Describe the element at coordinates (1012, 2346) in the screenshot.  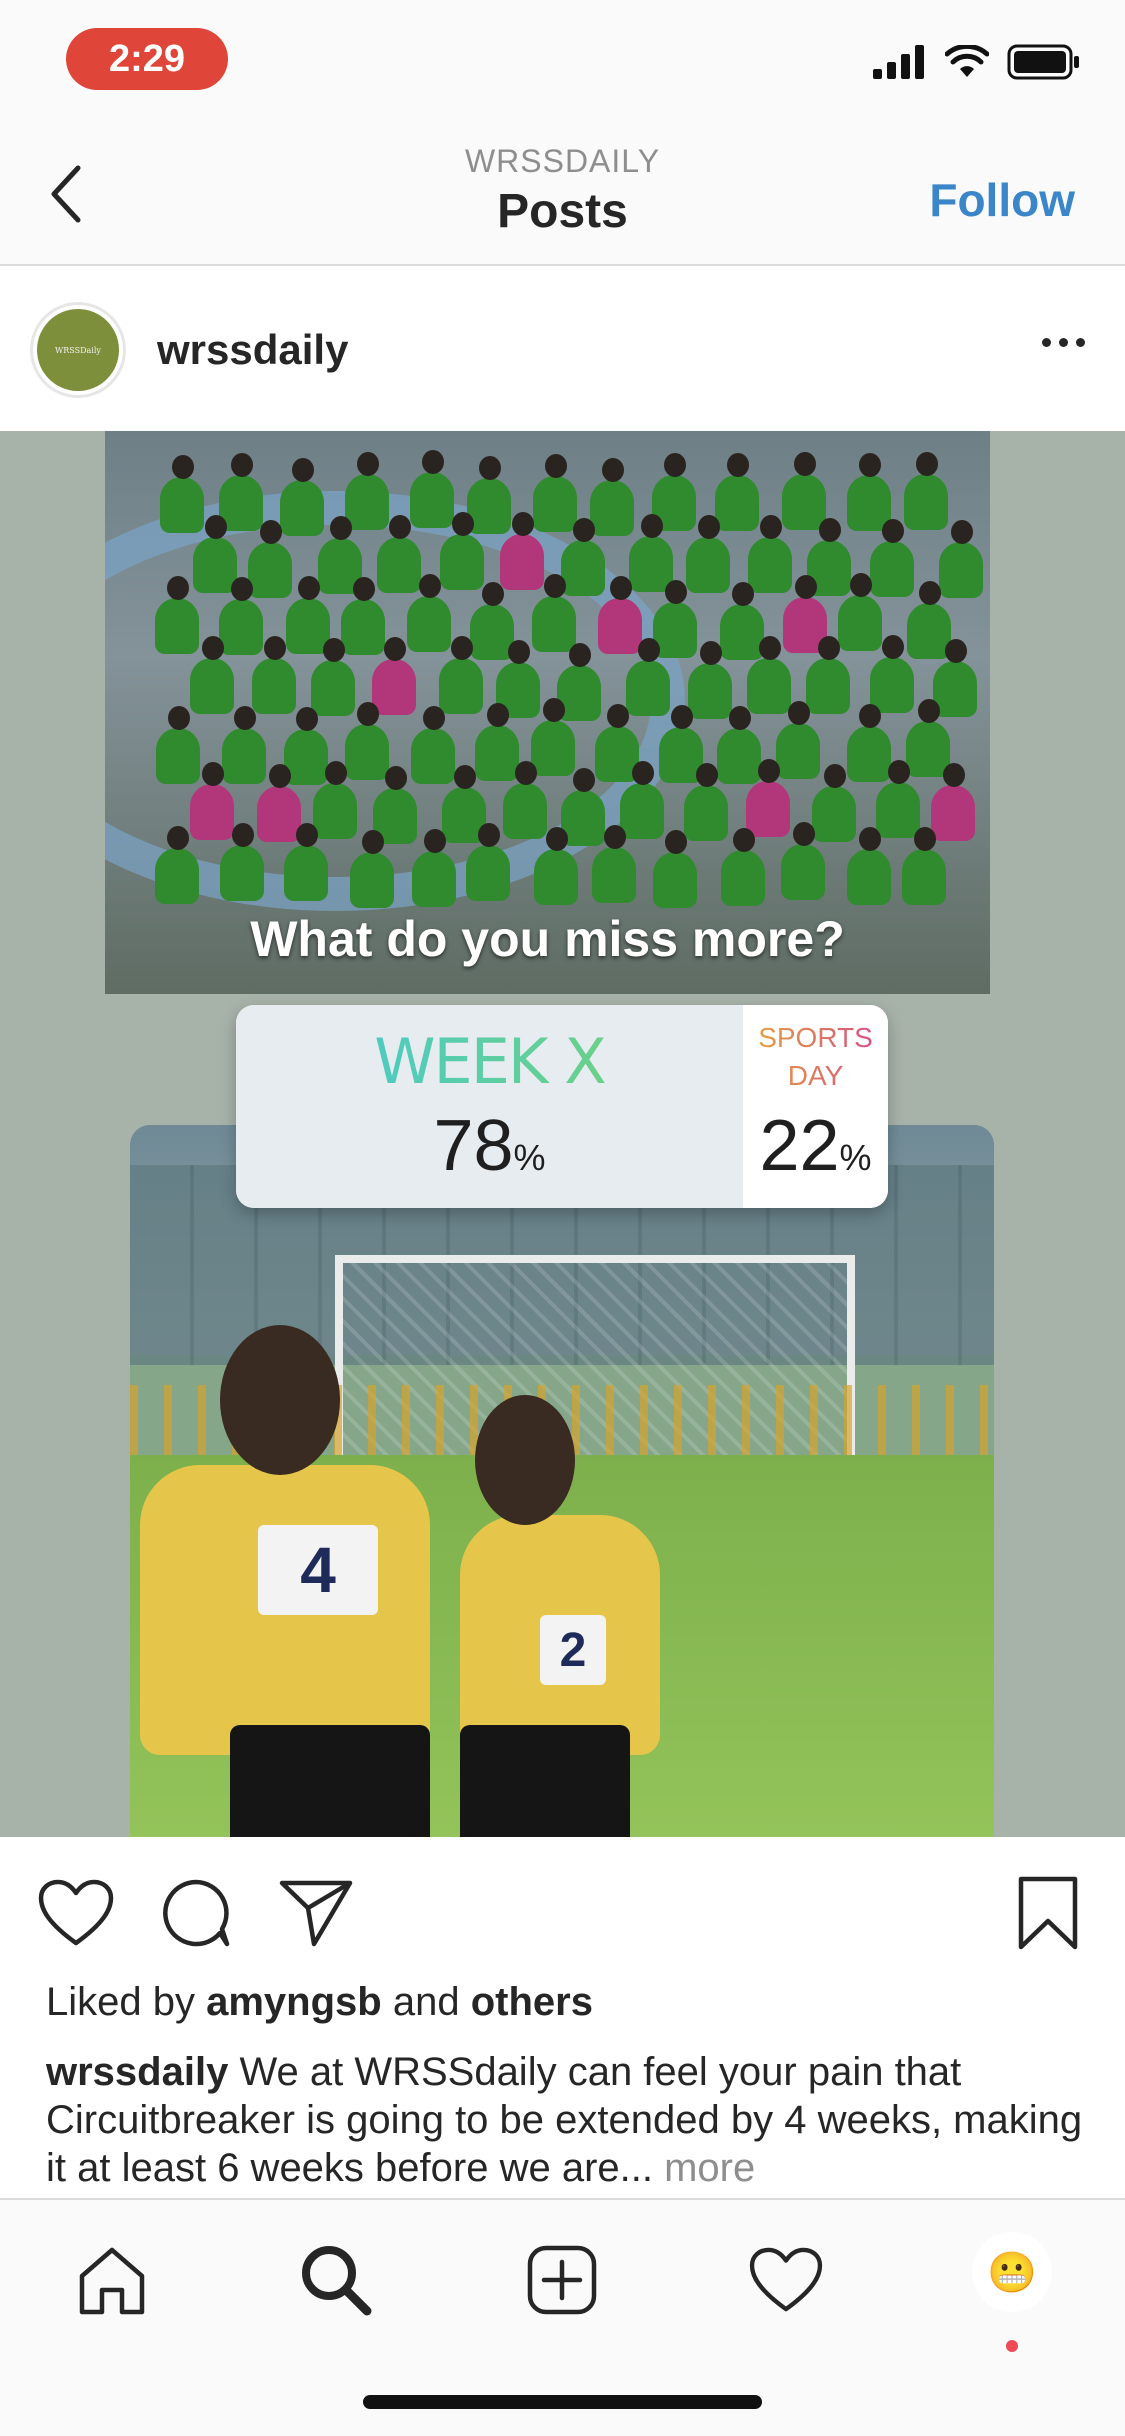
I see `notification-dot` at that location.